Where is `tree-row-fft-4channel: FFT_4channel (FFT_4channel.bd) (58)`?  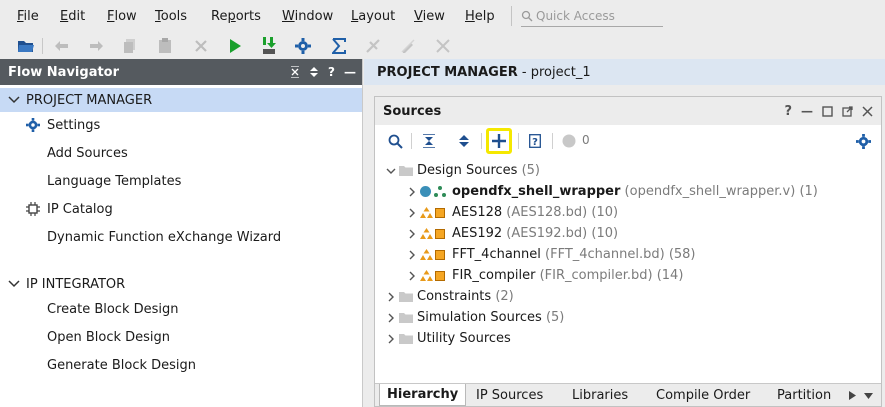 tree-row-fft-4channel: FFT_4channel (FFT_4channel.bd) (58) is located at coordinates (628, 254).